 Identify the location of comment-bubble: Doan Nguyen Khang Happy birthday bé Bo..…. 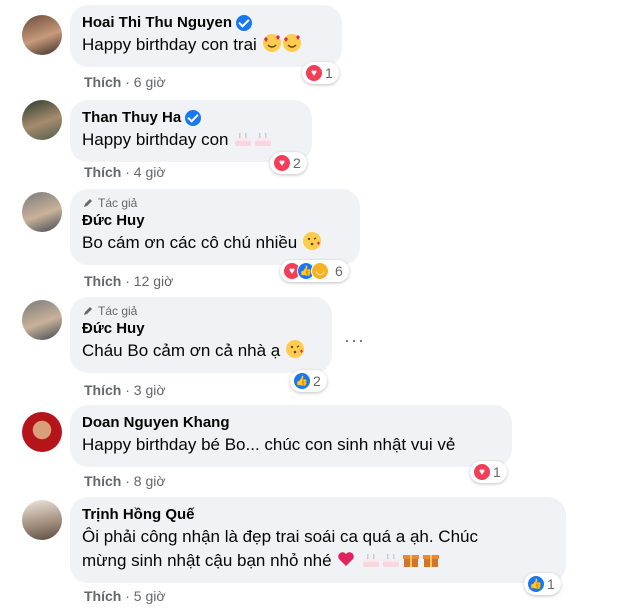
(291, 436).